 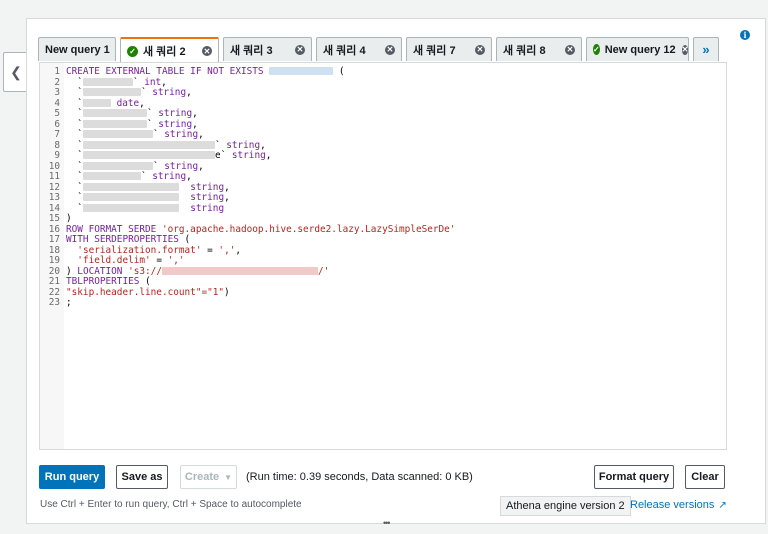 What do you see at coordinates (539, 49) in the screenshot?
I see `tab-query-8: 새 쿼리 8 ✕` at bounding box center [539, 49].